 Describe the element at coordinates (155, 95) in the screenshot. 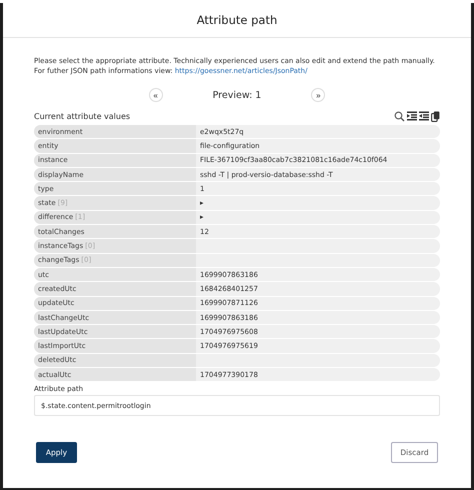

I see `previous-button: «` at that location.